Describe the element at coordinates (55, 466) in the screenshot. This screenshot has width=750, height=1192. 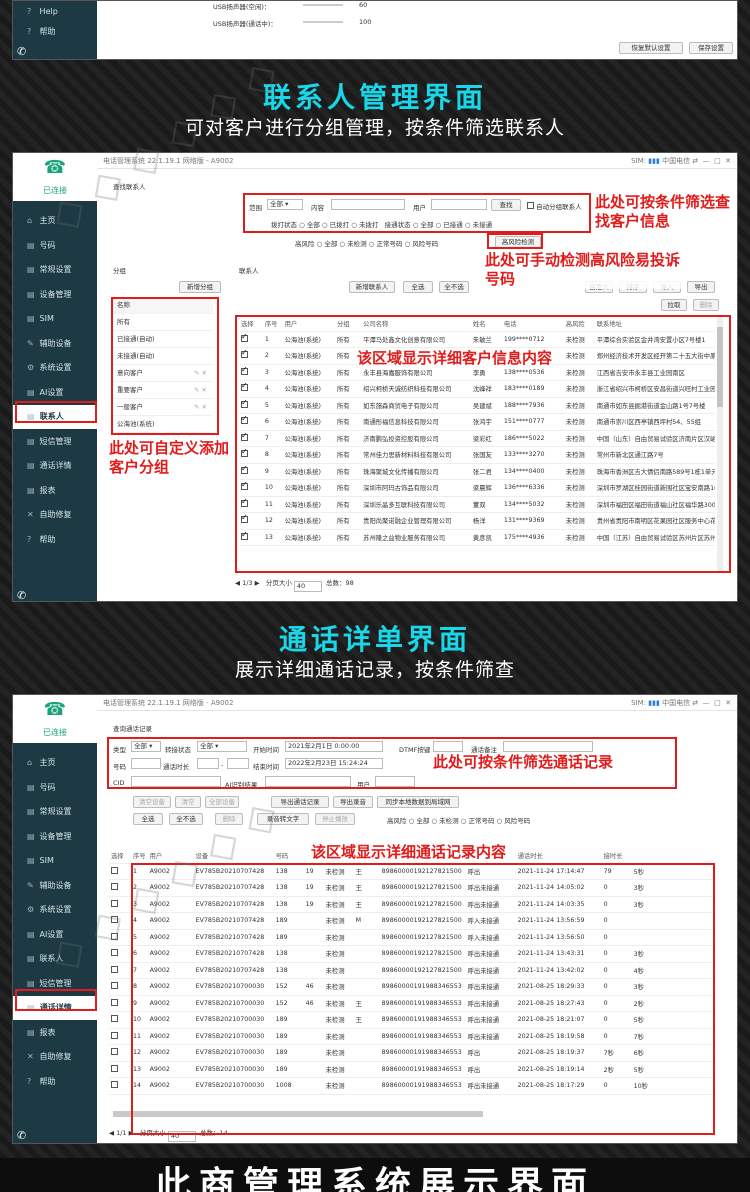
I see `sidebar-item-10: ▤ 通话详情` at that location.